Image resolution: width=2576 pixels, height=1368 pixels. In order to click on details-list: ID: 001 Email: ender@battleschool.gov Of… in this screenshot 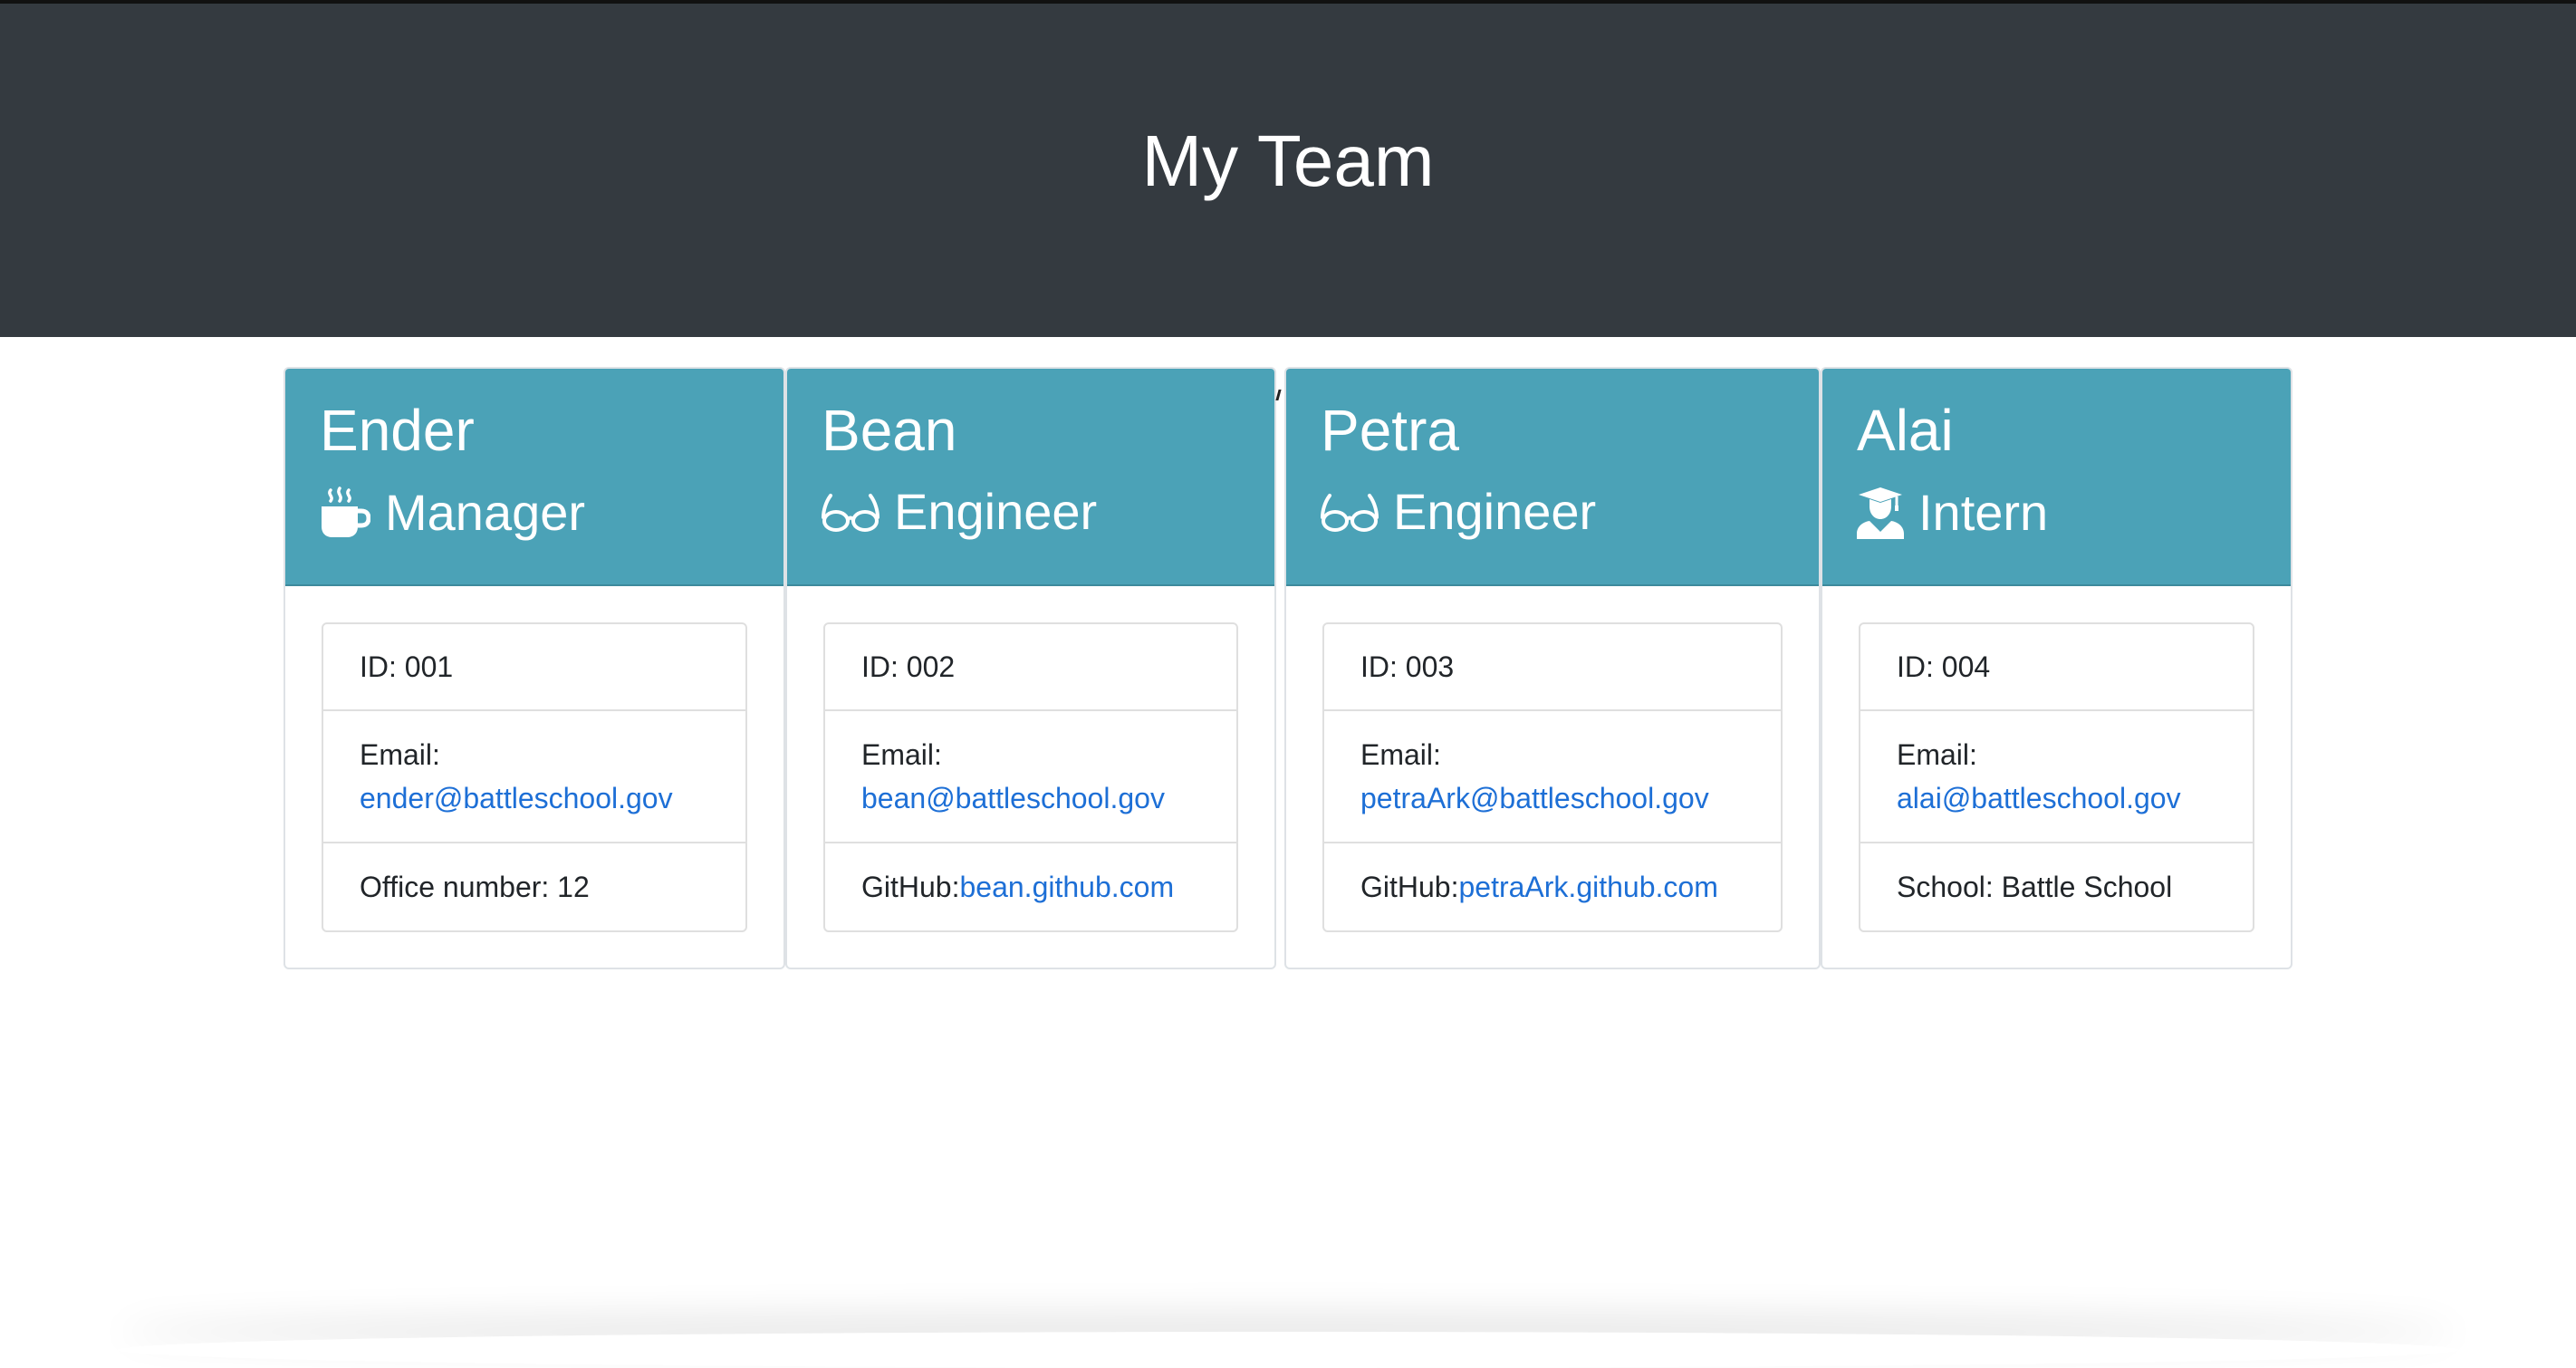, I will do `click(534, 777)`.